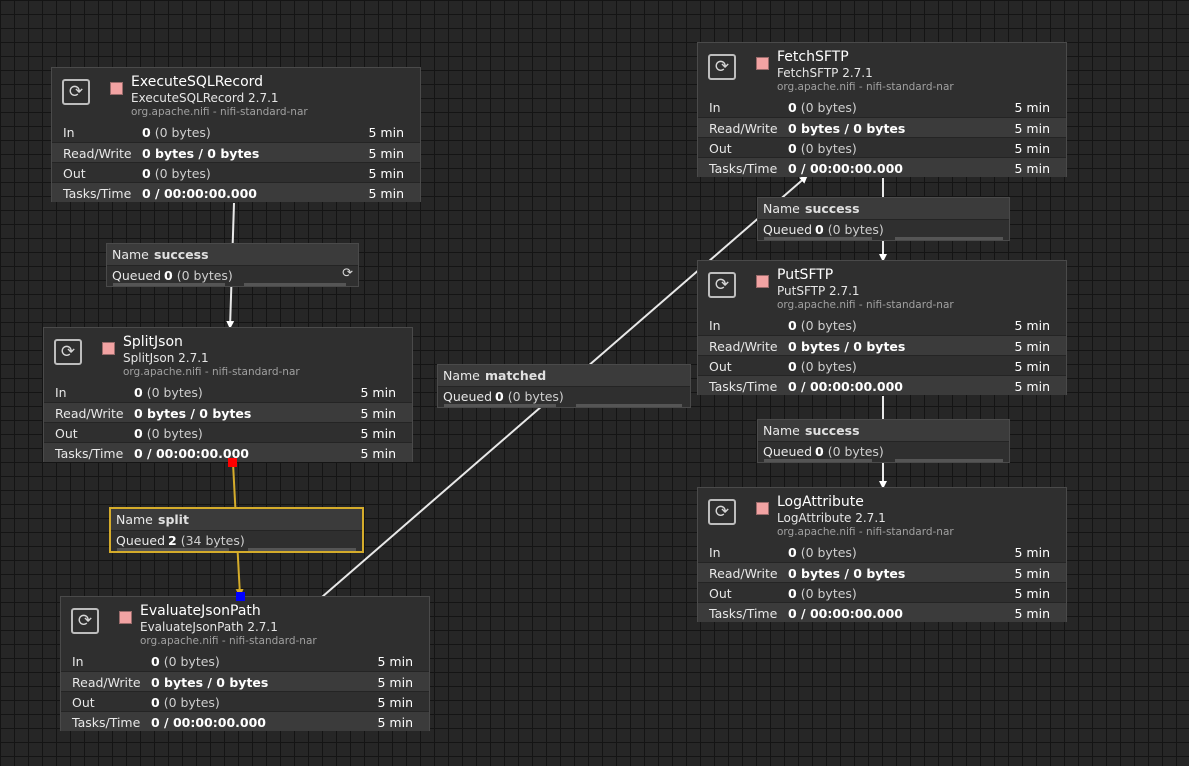 Image resolution: width=1189 pixels, height=766 pixels. What do you see at coordinates (883, 219) in the screenshot?
I see `connection-label-fetch-success: Name success Queued 0 (0 bytes)` at bounding box center [883, 219].